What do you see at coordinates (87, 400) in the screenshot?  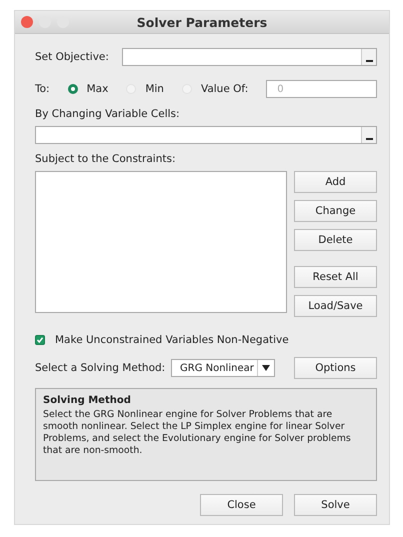 I see `info-title: Solving Method` at bounding box center [87, 400].